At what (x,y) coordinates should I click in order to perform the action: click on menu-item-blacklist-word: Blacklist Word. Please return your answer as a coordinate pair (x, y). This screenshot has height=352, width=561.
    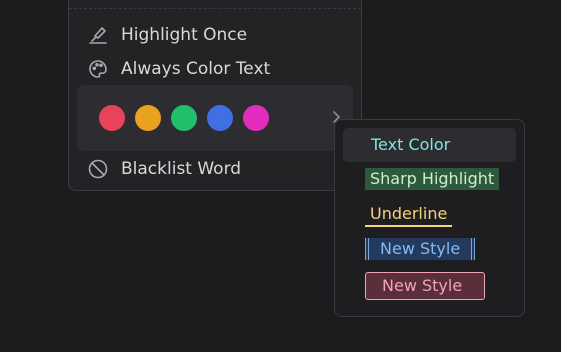
    Looking at the image, I should click on (164, 169).